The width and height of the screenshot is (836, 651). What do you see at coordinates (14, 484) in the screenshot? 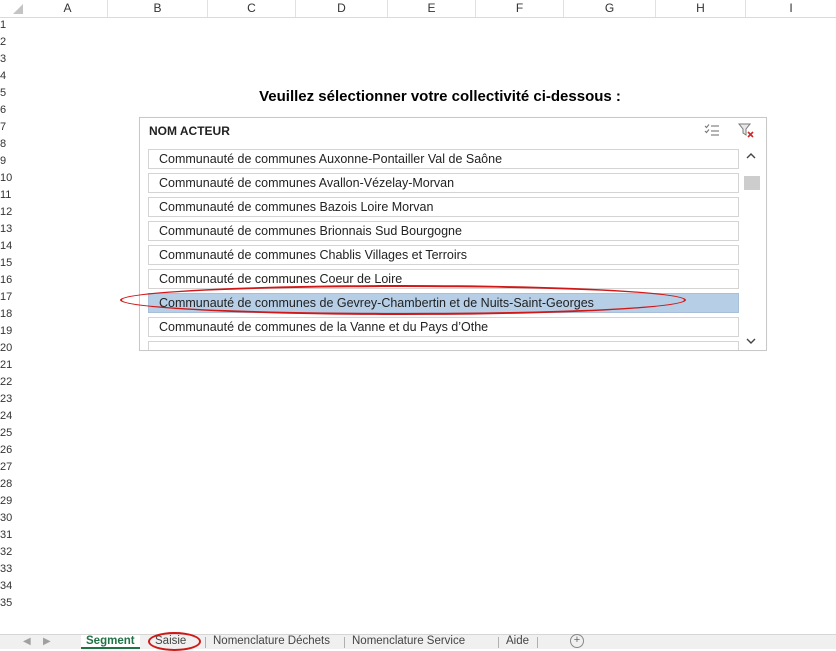
I see `row-header: 28` at bounding box center [14, 484].